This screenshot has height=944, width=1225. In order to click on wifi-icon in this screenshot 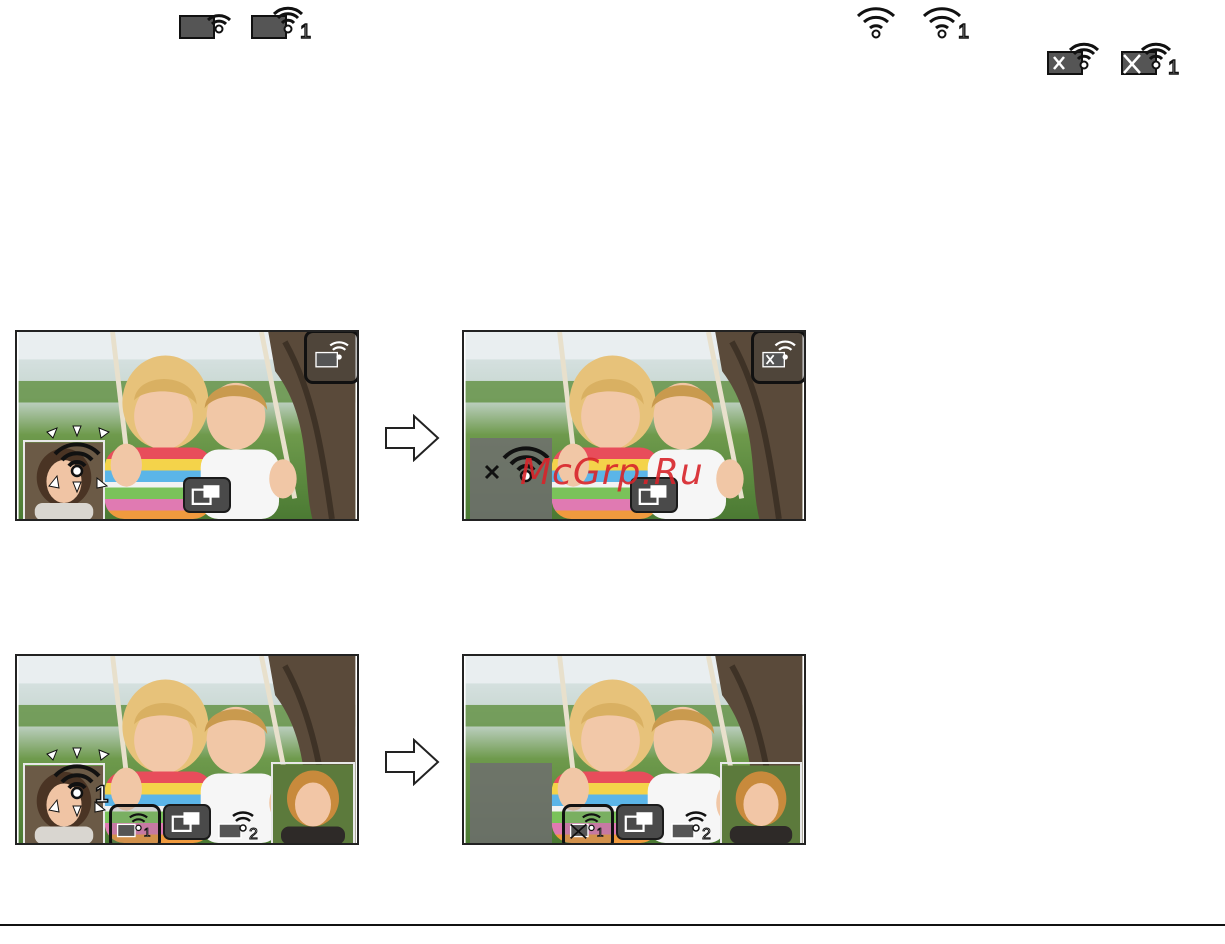, I will do `click(877, 22)`.